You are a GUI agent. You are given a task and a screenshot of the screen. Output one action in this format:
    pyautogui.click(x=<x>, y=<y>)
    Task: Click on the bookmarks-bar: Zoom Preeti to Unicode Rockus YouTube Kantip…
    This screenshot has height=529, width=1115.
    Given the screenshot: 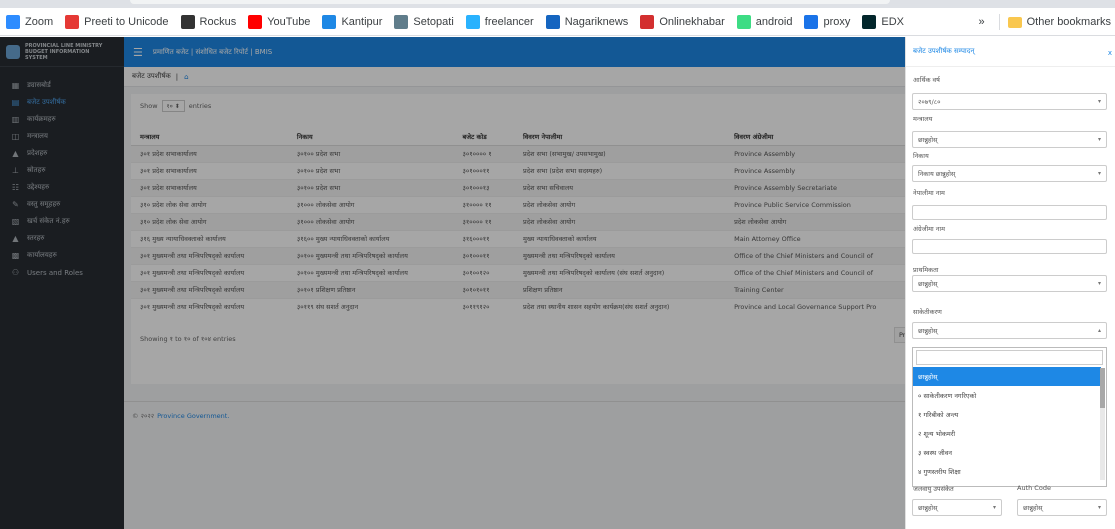 What is the action you would take?
    pyautogui.click(x=557, y=22)
    